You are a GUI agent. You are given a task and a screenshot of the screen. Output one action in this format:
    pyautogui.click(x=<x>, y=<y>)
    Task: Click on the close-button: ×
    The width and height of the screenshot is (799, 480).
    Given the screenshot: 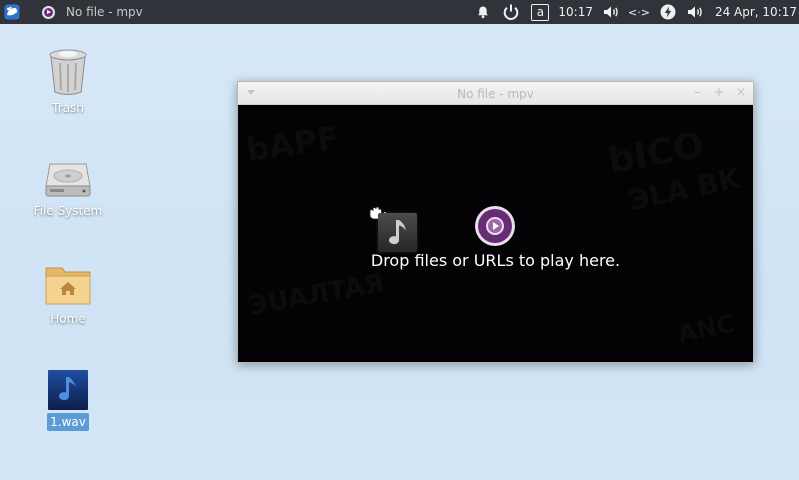 What is the action you would take?
    pyautogui.click(x=741, y=93)
    